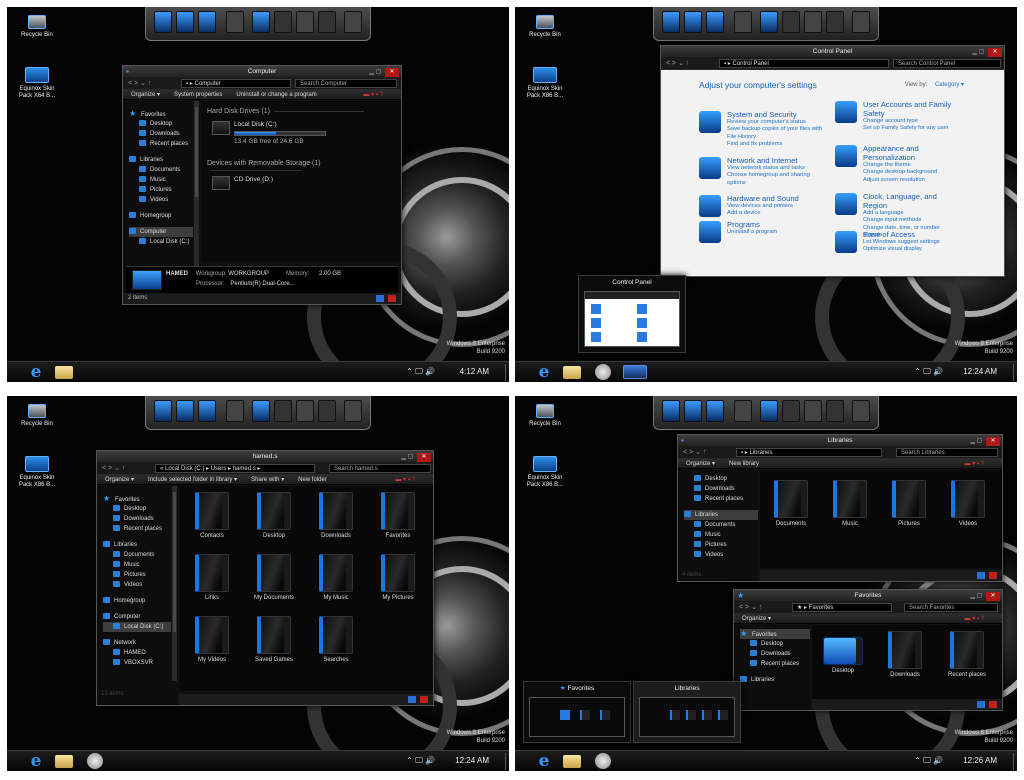 This screenshot has height=780, width=1024. Describe the element at coordinates (840, 440) in the screenshot. I see `title-bar: ▪ Libraries ▁ ▢ ✕` at that location.